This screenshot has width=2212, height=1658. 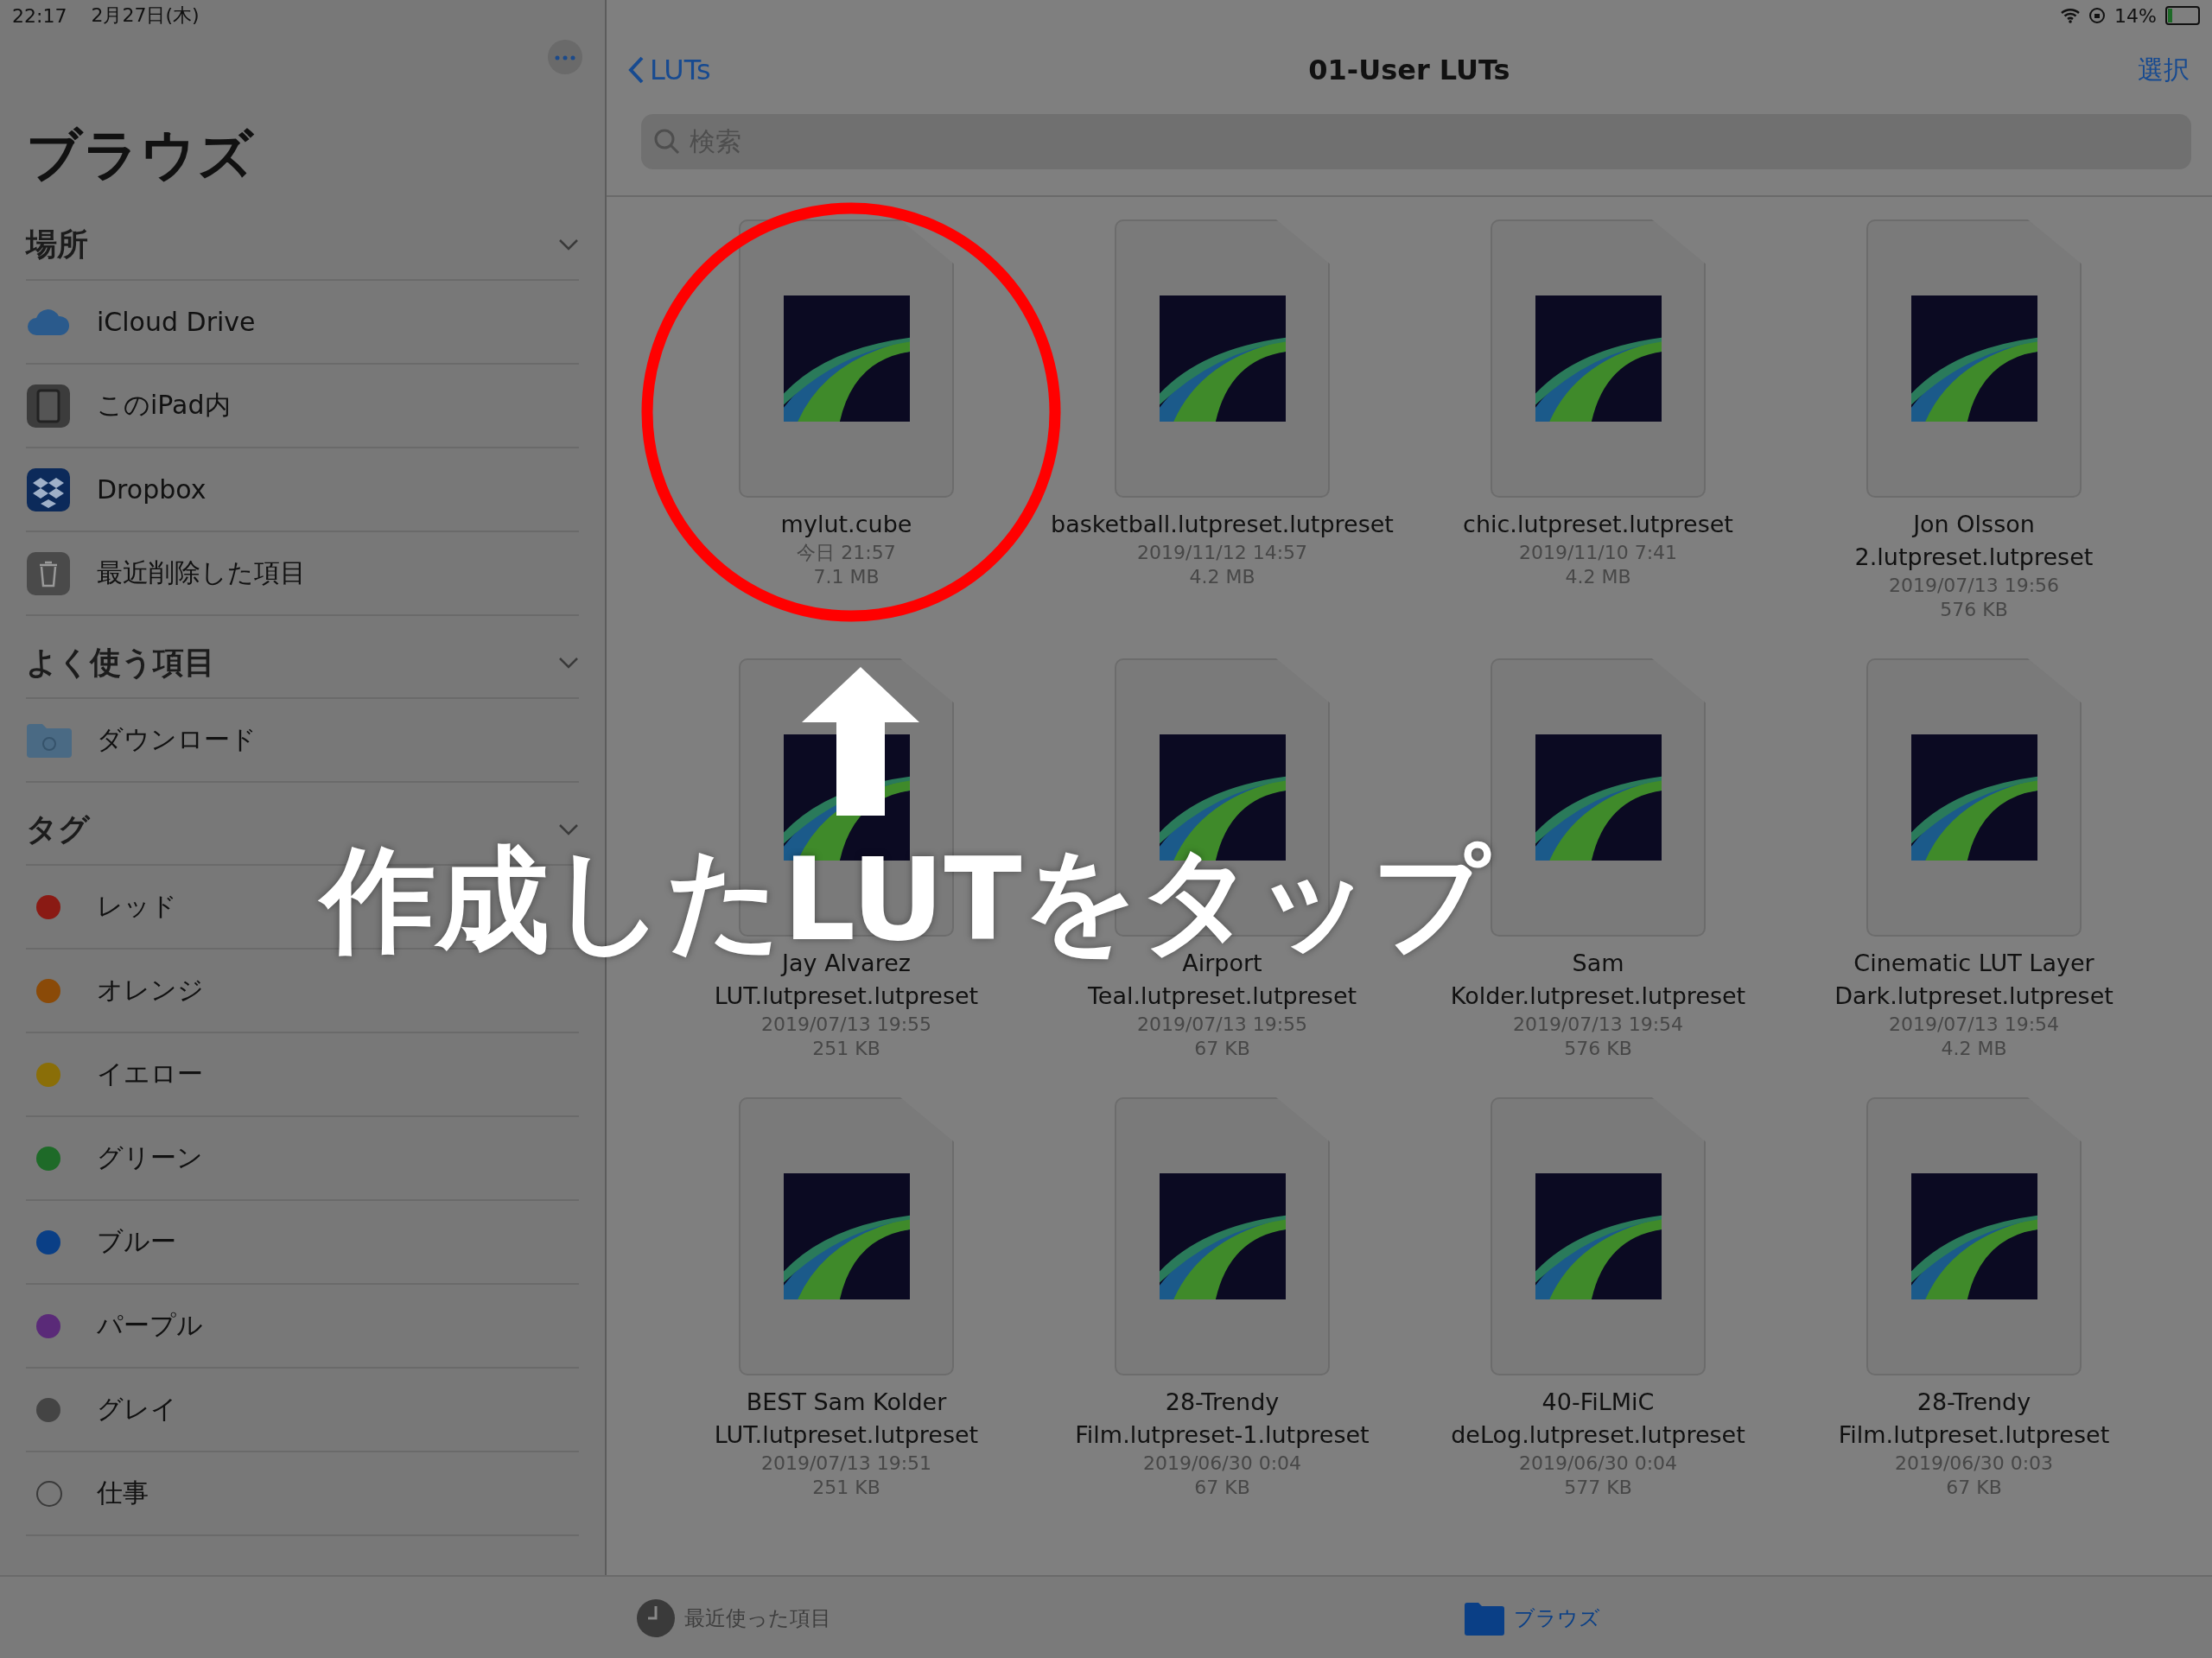 What do you see at coordinates (137, 1409) in the screenshot?
I see `sidebar-item: グレイ` at bounding box center [137, 1409].